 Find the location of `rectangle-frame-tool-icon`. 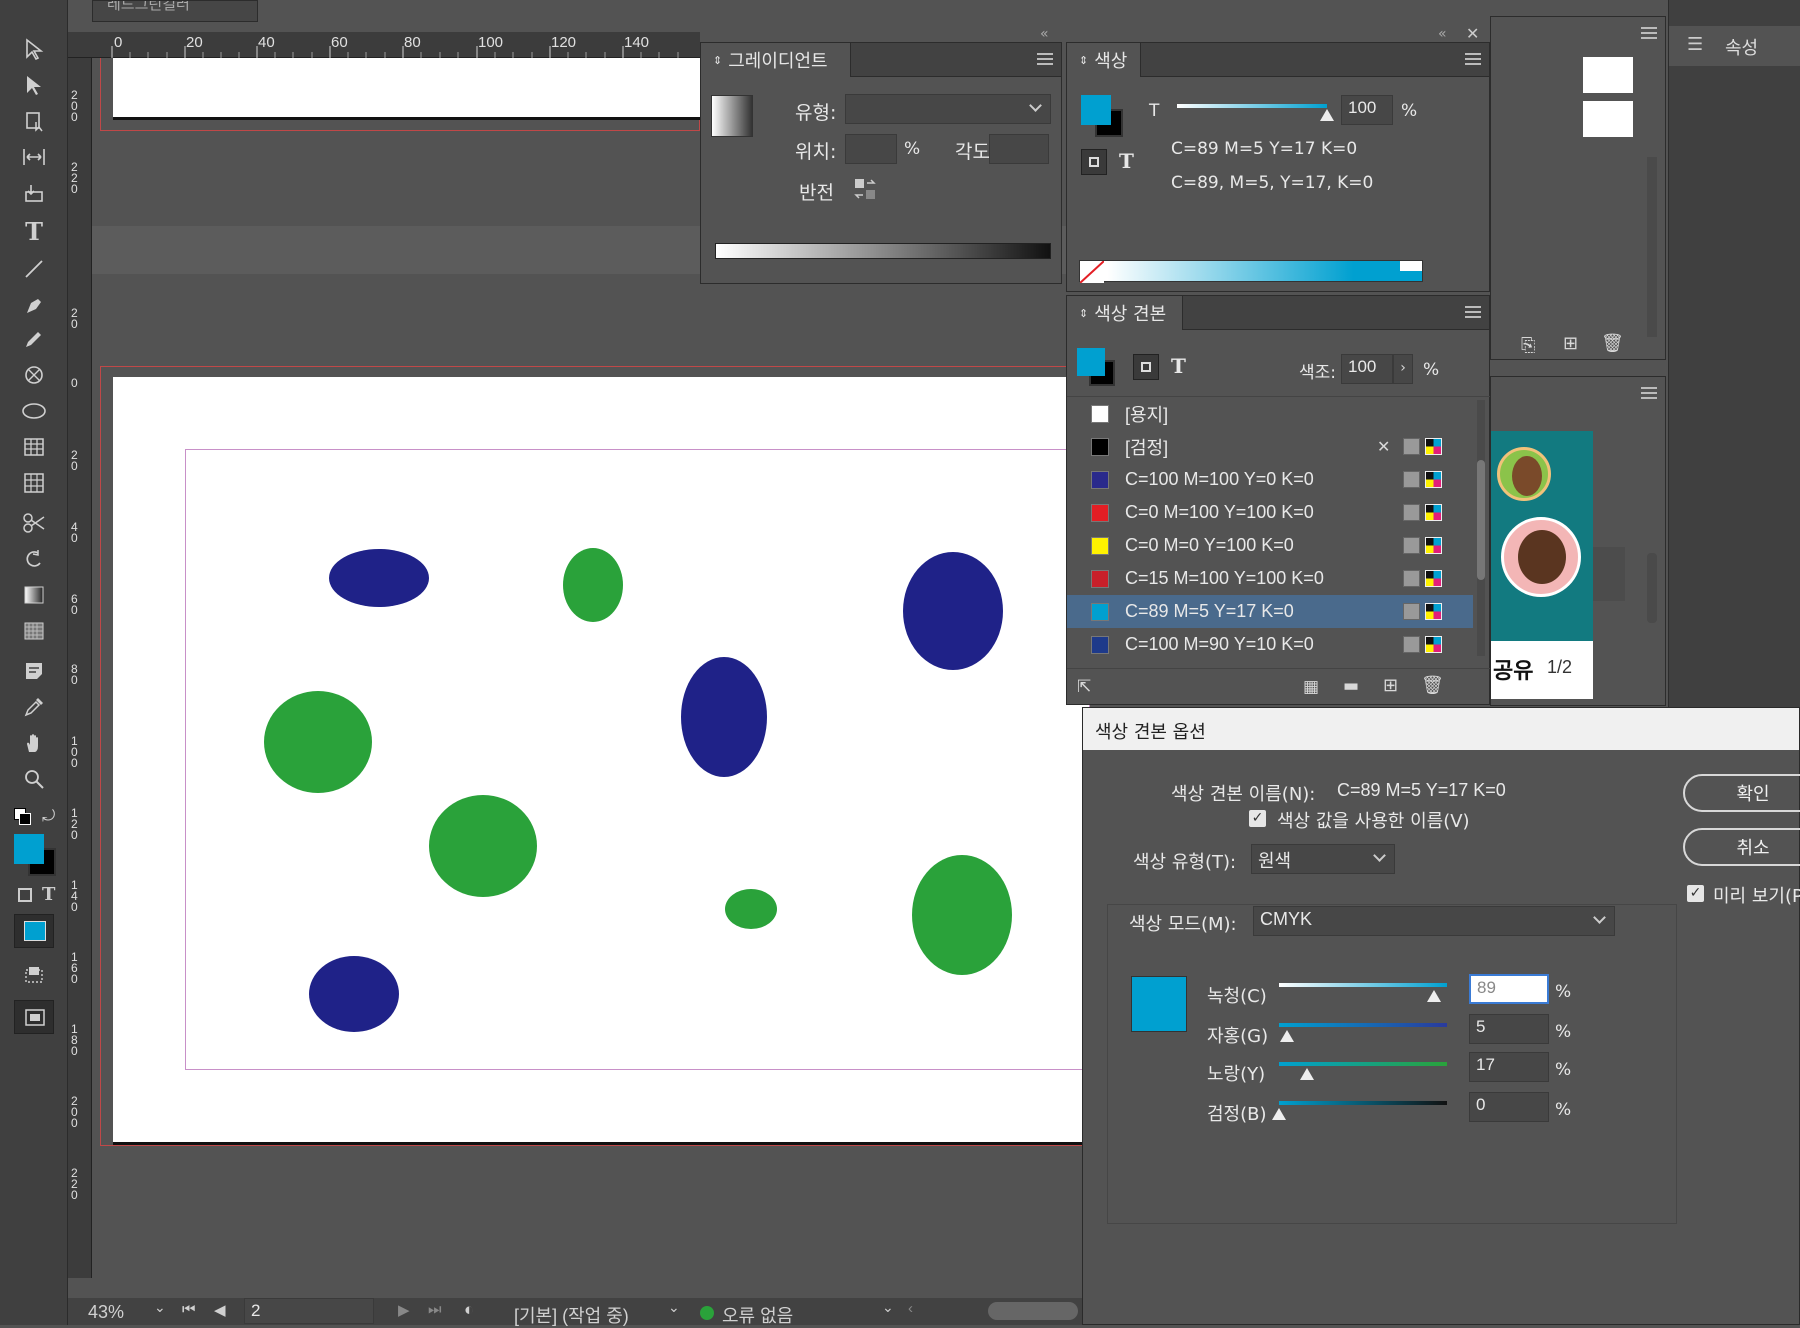

rectangle-frame-tool-icon is located at coordinates (34, 375).